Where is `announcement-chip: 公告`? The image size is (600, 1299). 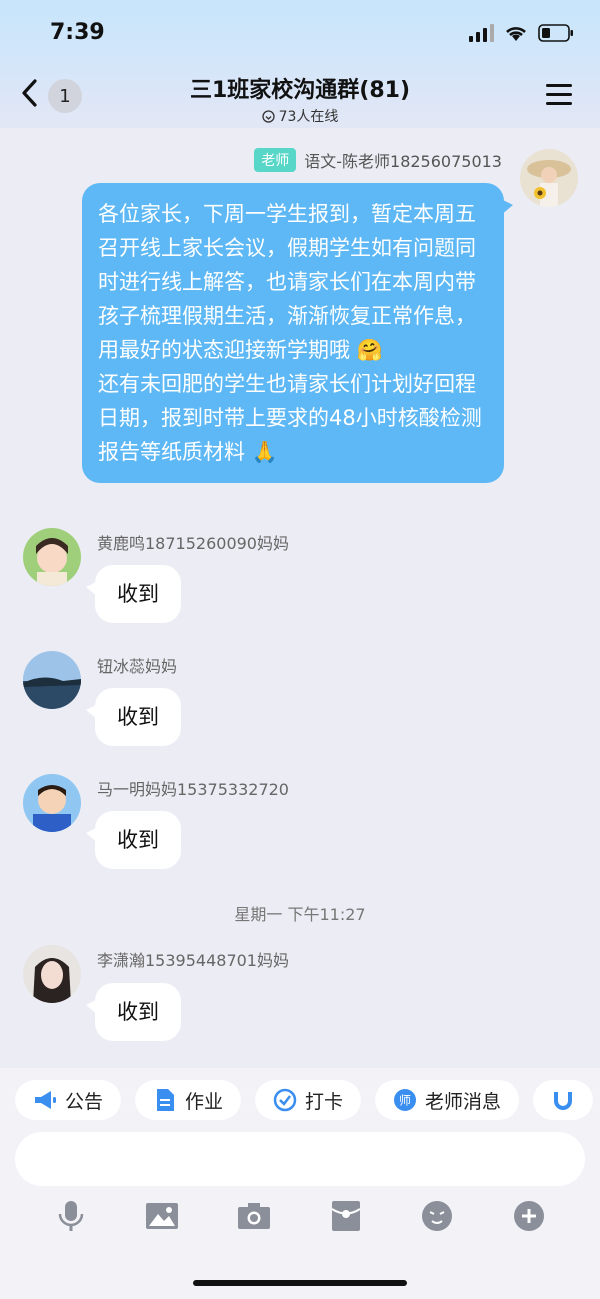
announcement-chip: 公告 is located at coordinates (68, 1100).